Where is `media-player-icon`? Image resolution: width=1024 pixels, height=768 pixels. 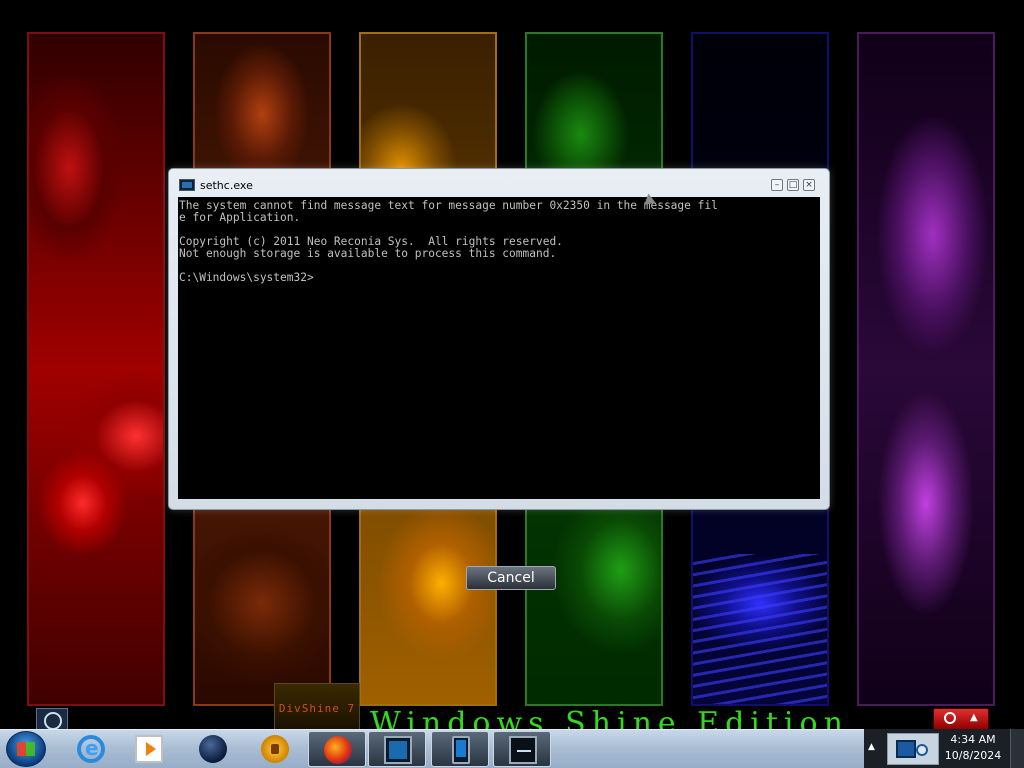
media-player-icon is located at coordinates (149, 749).